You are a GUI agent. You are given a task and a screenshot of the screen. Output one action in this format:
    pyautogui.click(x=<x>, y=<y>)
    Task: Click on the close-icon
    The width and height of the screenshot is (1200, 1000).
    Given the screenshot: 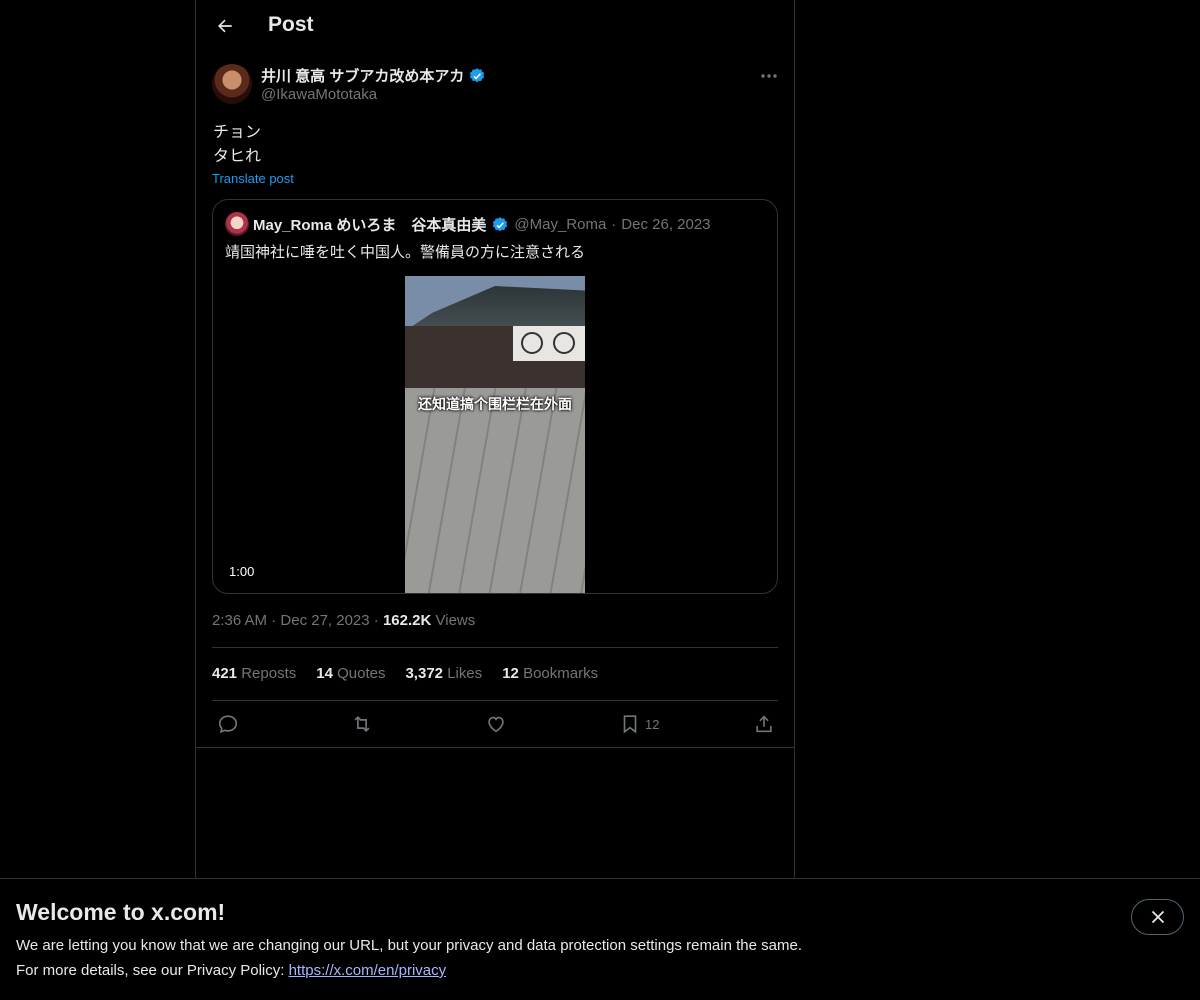 What is the action you would take?
    pyautogui.click(x=1157, y=917)
    